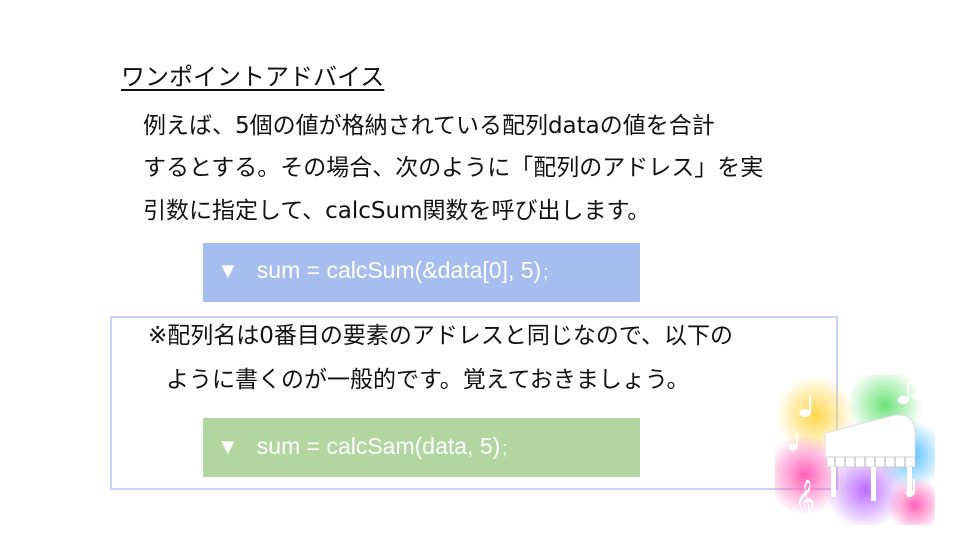 This screenshot has width=960, height=540. I want to click on code-text: sum = calcSum(&data[0], 5), so click(399, 270).